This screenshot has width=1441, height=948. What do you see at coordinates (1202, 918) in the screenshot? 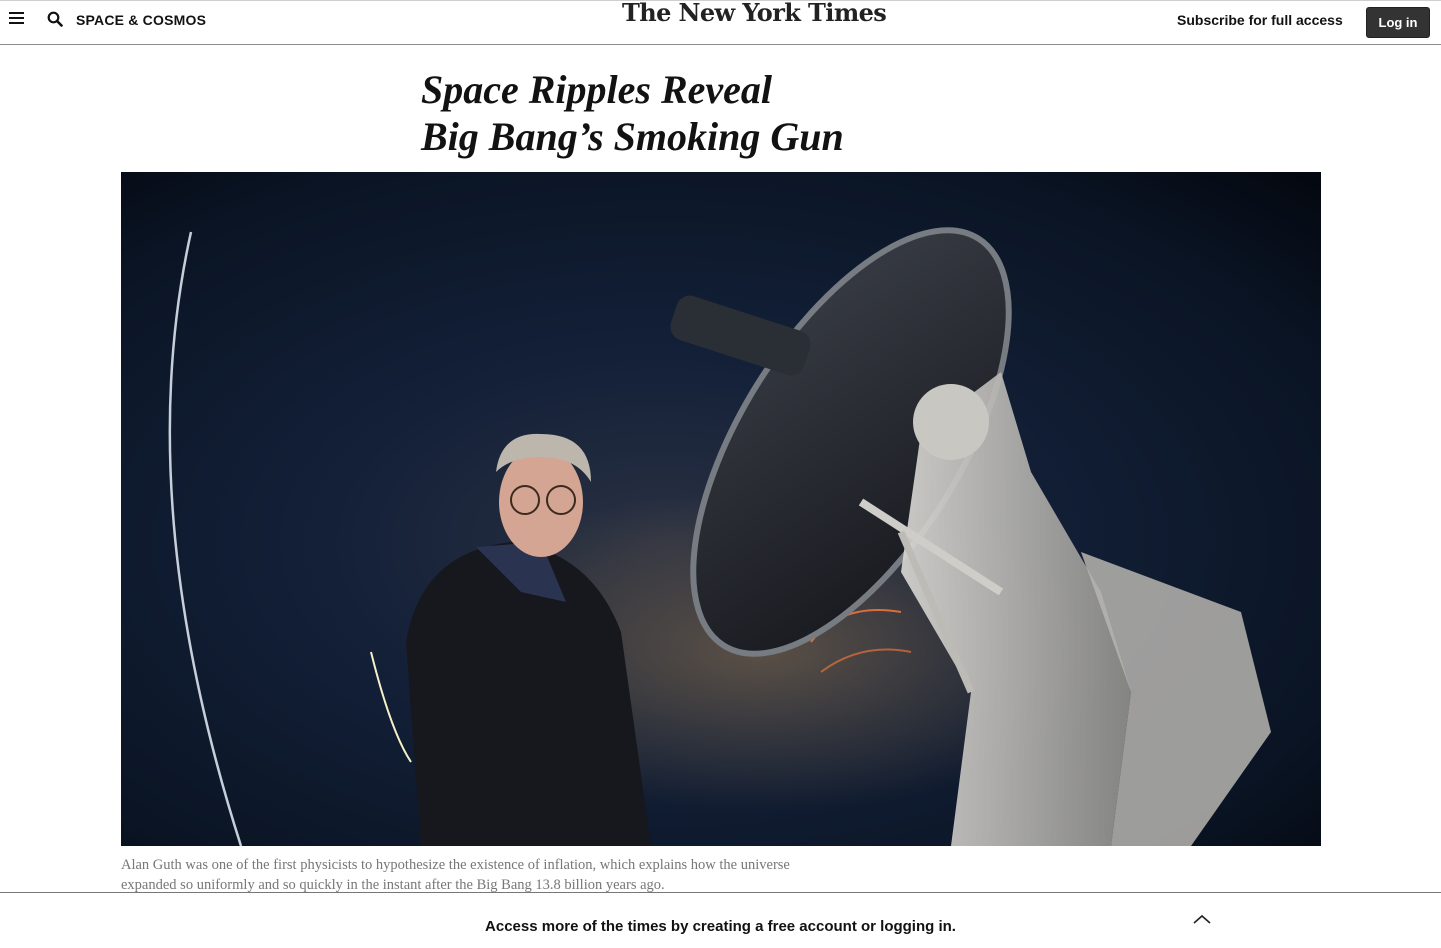
I see `chevron-up-icon` at bounding box center [1202, 918].